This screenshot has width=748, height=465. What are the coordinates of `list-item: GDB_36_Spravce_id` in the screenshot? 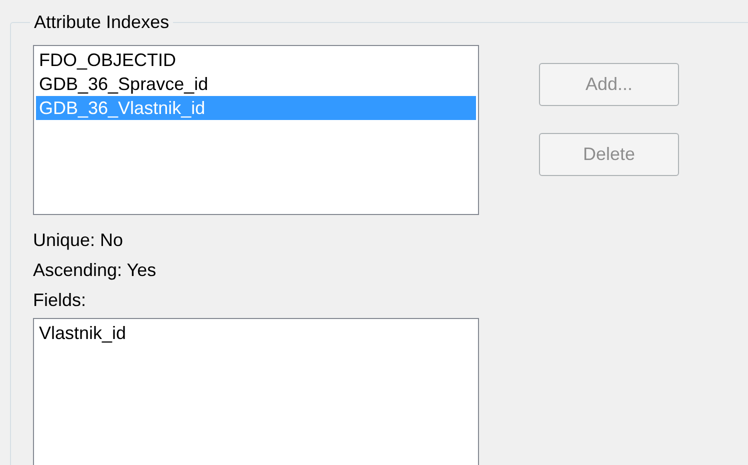 It's located at (256, 84).